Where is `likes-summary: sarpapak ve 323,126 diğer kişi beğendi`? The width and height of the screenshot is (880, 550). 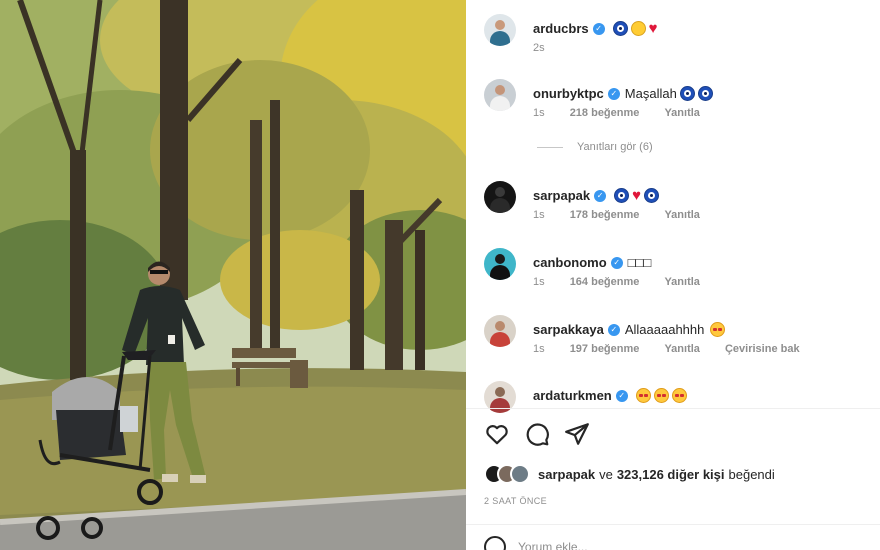 likes-summary: sarpapak ve 323,126 diğer kişi beğendi is located at coordinates (629, 474).